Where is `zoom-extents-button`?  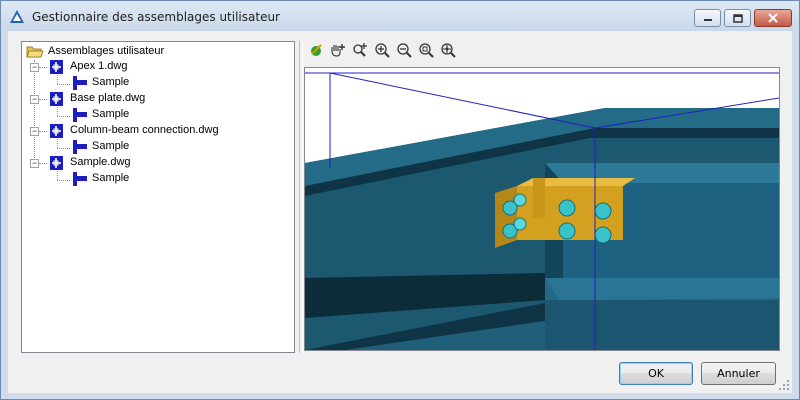 zoom-extents-button is located at coordinates (426, 50).